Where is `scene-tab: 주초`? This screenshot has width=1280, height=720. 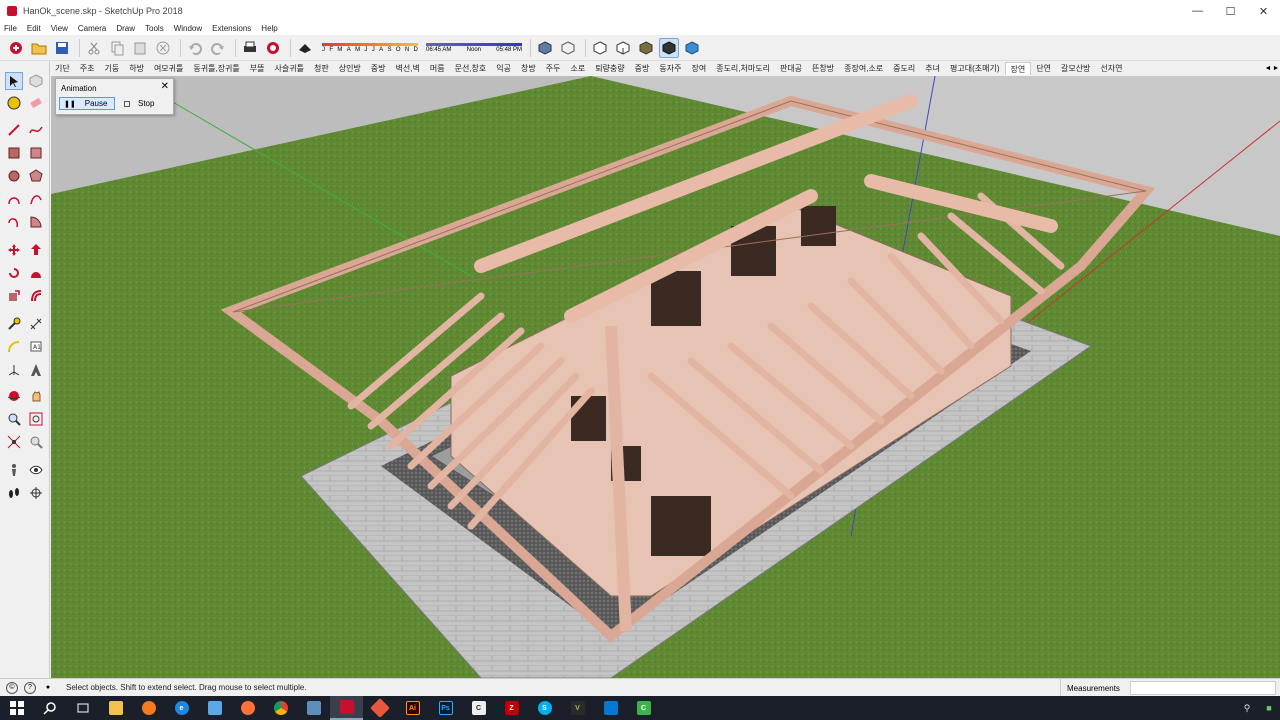 scene-tab: 주초 is located at coordinates (87, 68).